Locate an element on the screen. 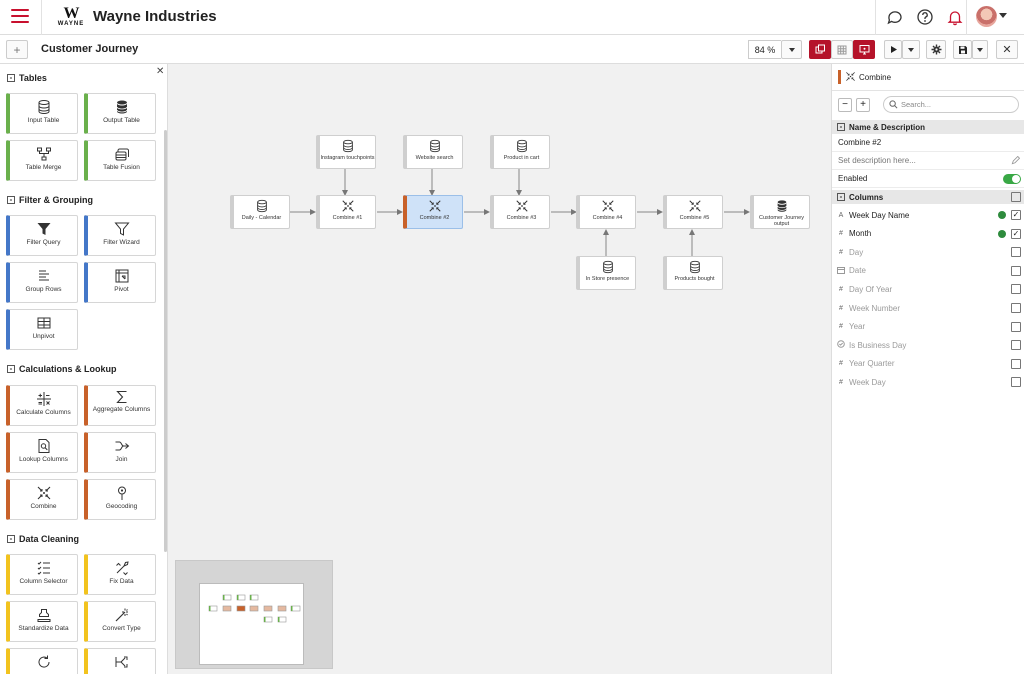 The image size is (1024, 674). column-row: Is Business Day is located at coordinates (928, 345).